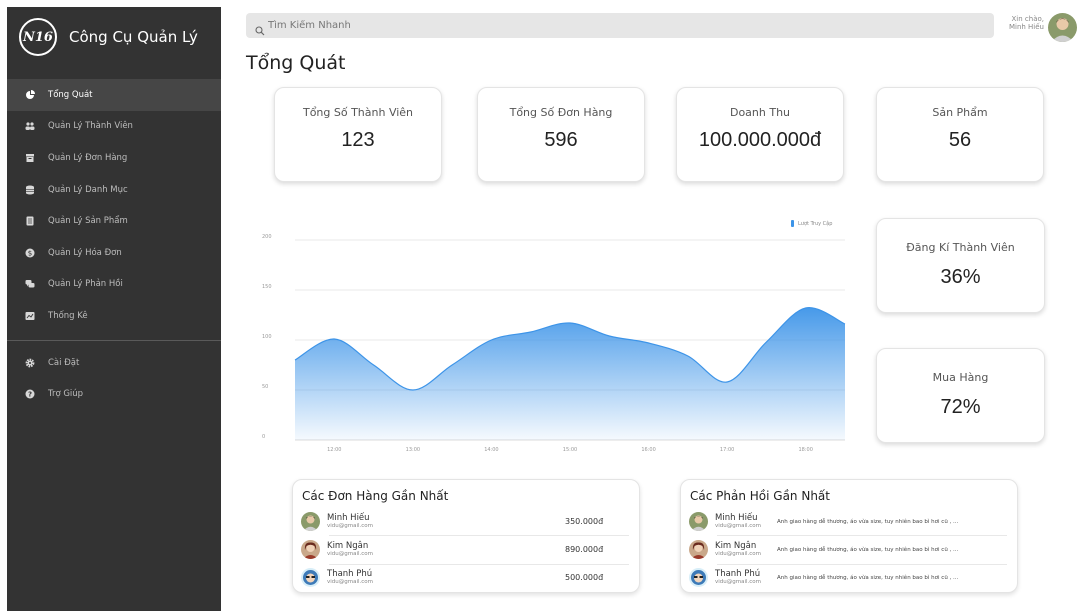  I want to click on stat-card-purchases: Mua Hàng 72%, so click(960, 395).